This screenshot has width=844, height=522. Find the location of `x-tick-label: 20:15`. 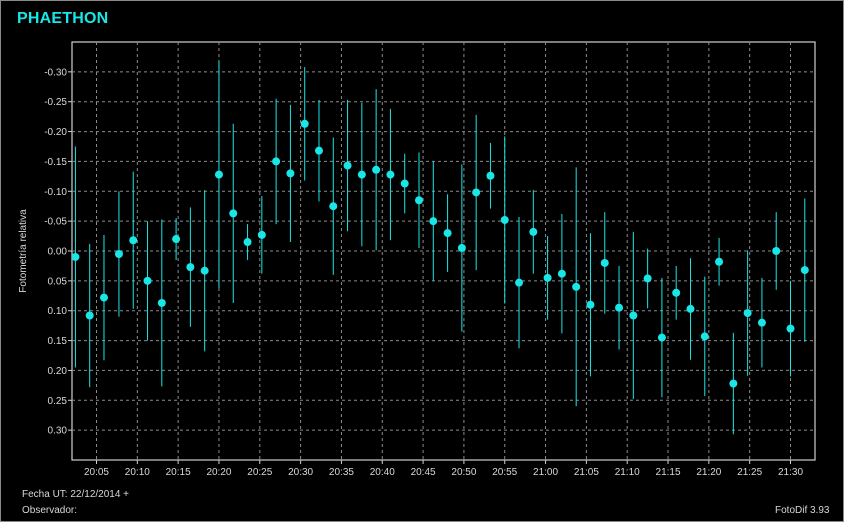

x-tick-label: 20:15 is located at coordinates (178, 472).